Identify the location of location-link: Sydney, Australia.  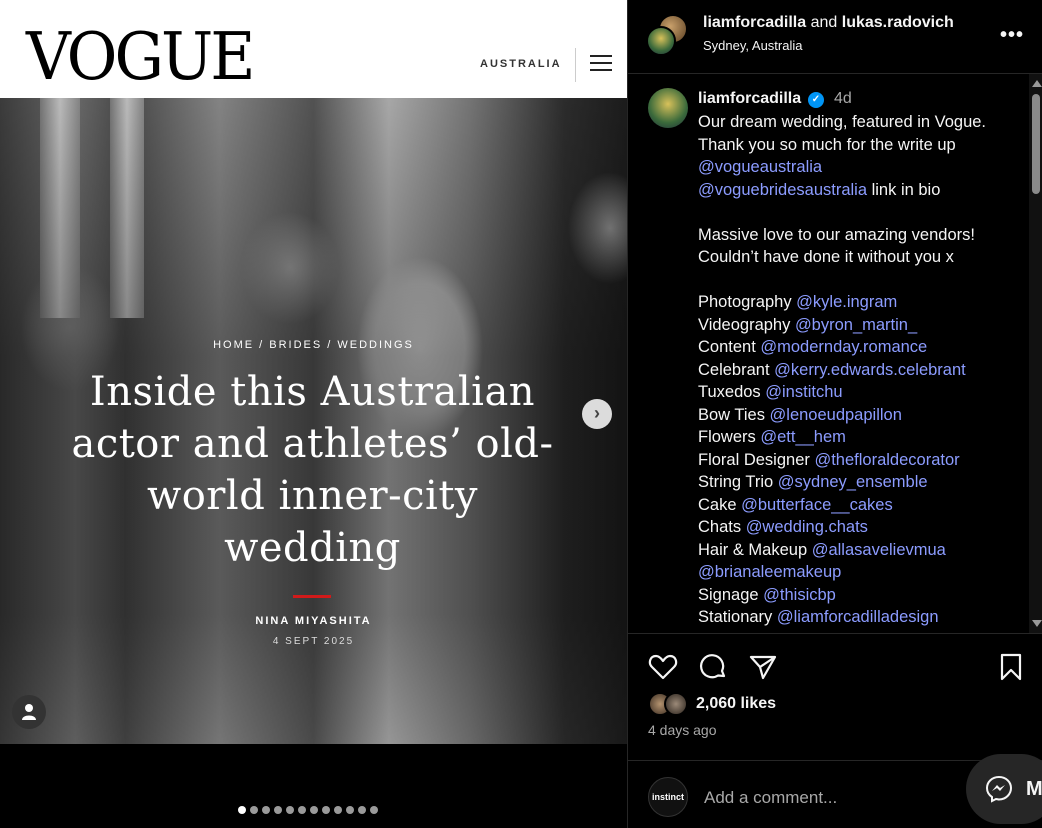
(752, 45).